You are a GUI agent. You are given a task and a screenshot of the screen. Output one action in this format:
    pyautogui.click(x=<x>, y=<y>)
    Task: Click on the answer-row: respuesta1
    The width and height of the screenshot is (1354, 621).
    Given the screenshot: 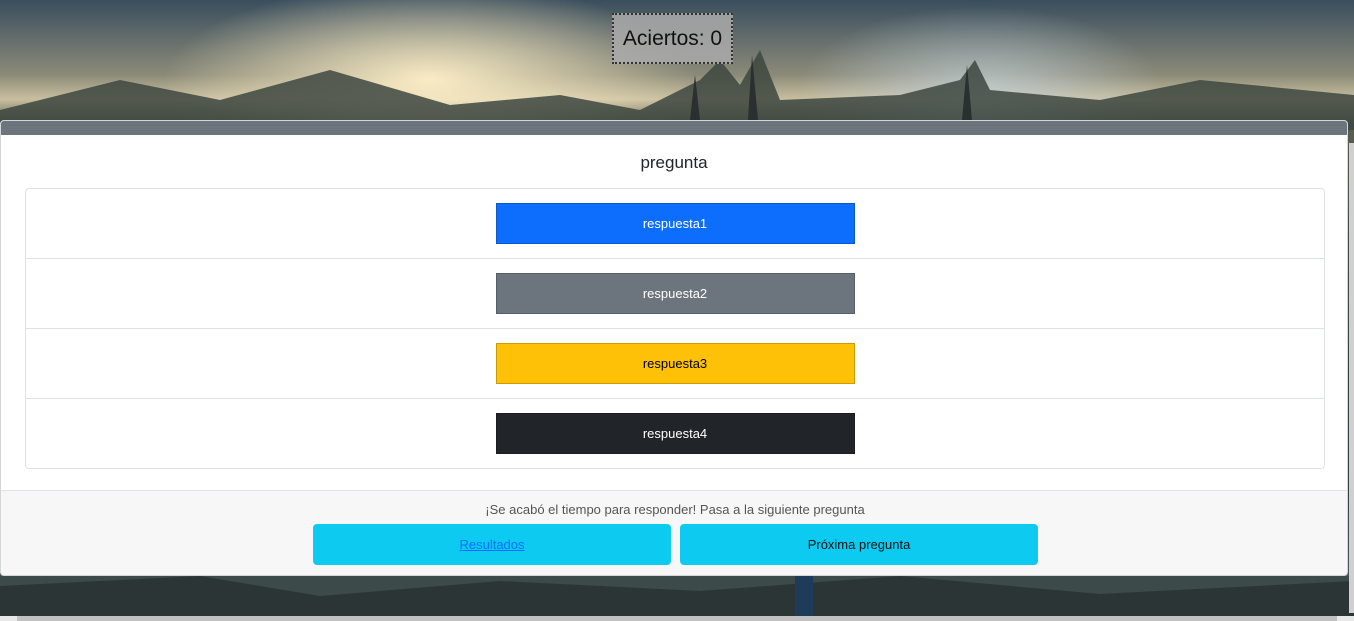 What is the action you would take?
    pyautogui.click(x=675, y=224)
    